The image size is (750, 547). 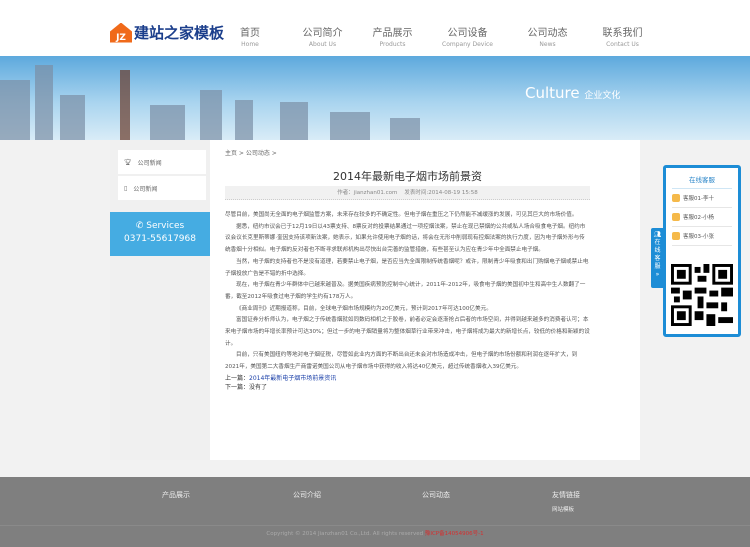 I want to click on qq-contact: 客服01-李十, so click(x=702, y=198).